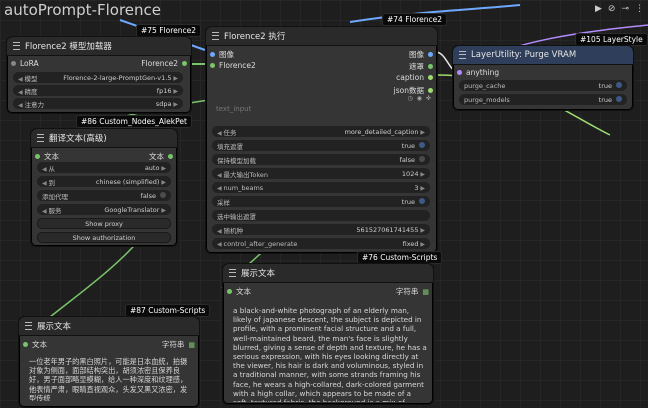  What do you see at coordinates (421, 54) in the screenshot?
I see `output-image: 图像` at bounding box center [421, 54].